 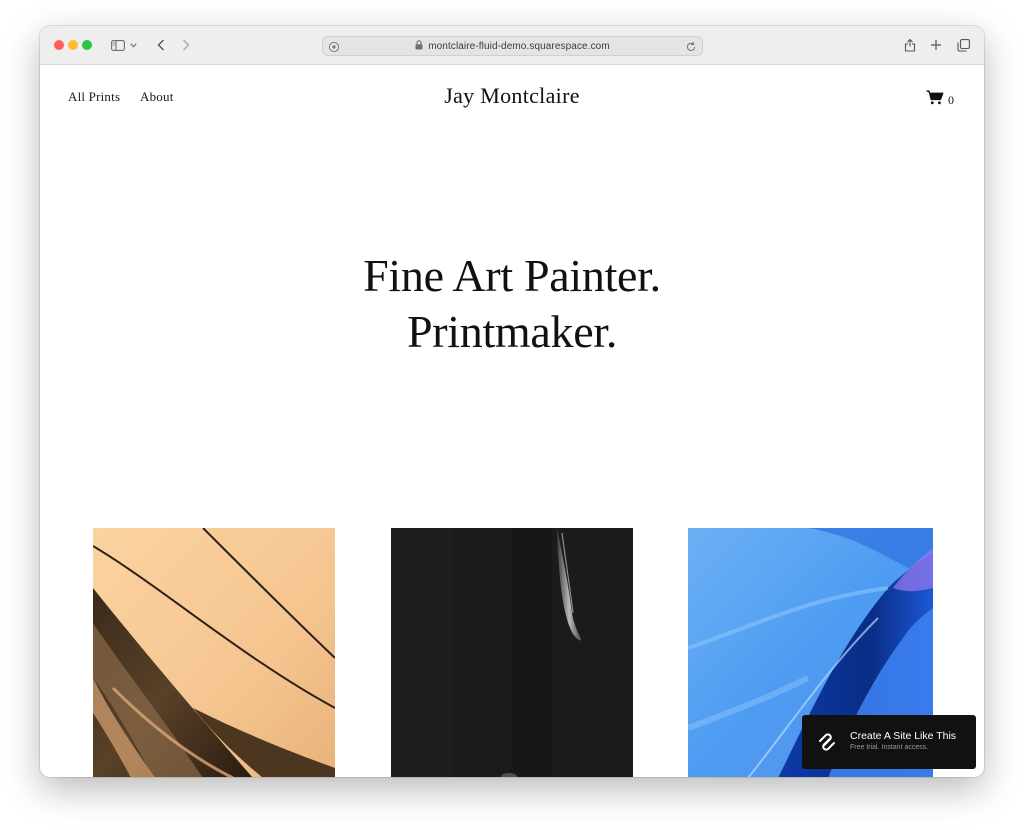 What do you see at coordinates (951, 99) in the screenshot?
I see `cart-count: 0` at bounding box center [951, 99].